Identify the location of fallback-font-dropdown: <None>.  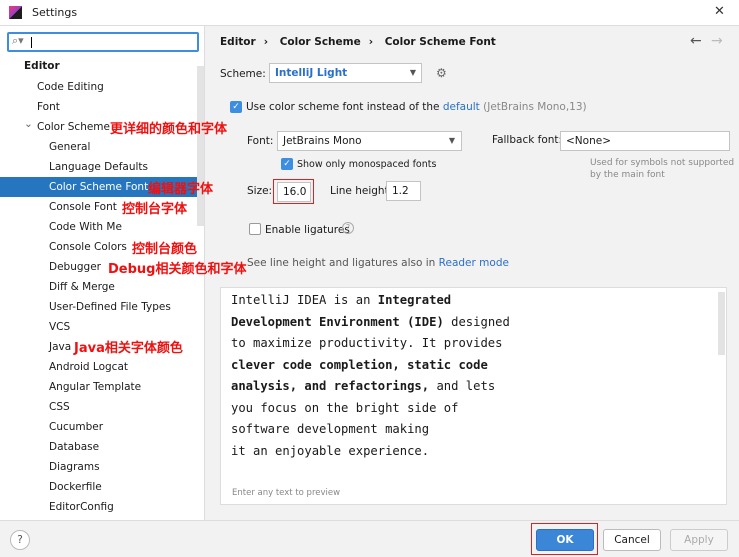
(645, 141).